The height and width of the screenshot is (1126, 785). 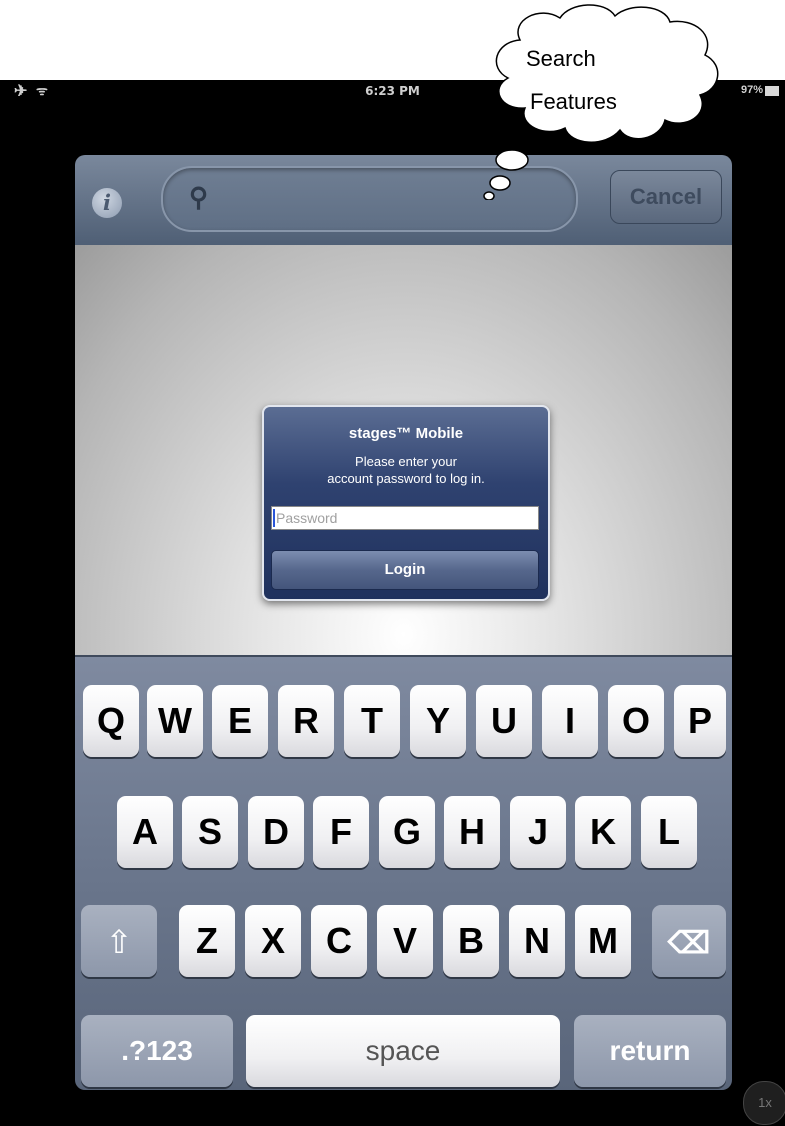 I want to click on key-r: R, so click(x=306, y=721).